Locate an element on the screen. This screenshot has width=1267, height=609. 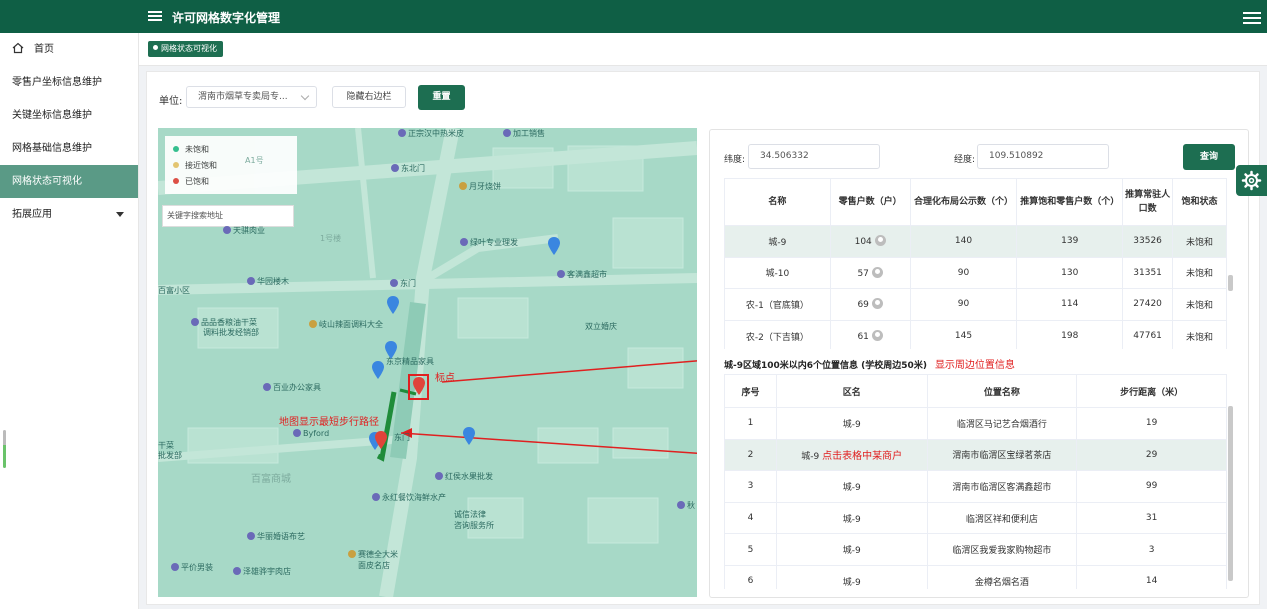
column-header: 位置名称 is located at coordinates (1002, 391).